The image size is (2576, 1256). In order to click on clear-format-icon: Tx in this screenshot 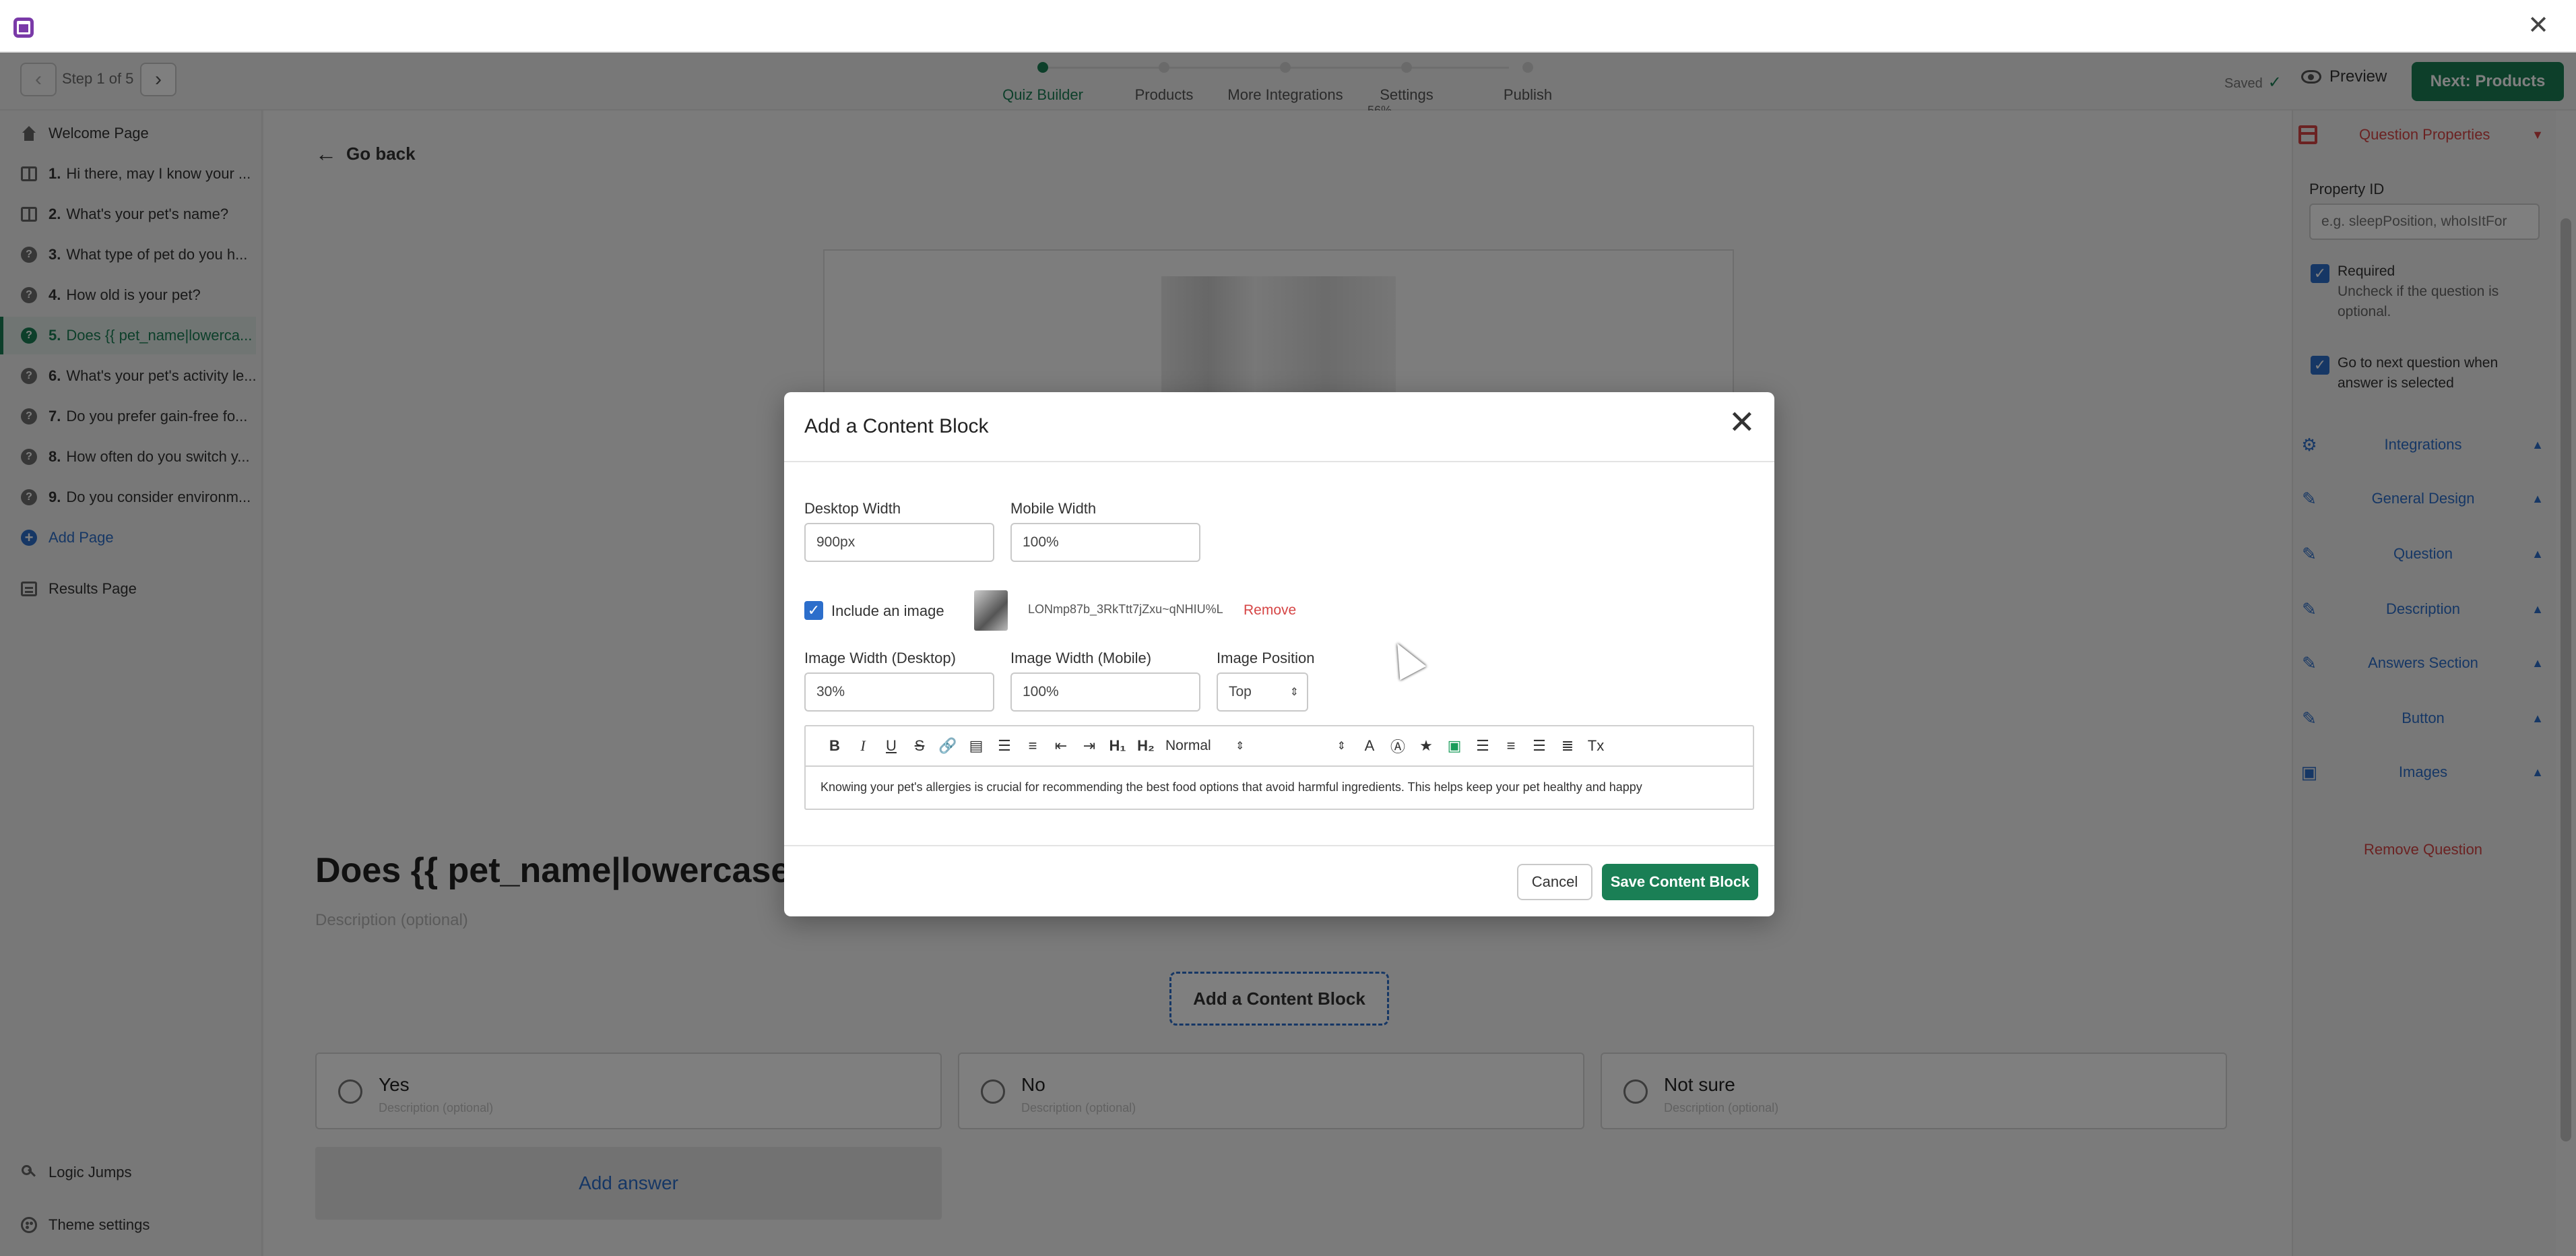, I will do `click(1596, 745)`.